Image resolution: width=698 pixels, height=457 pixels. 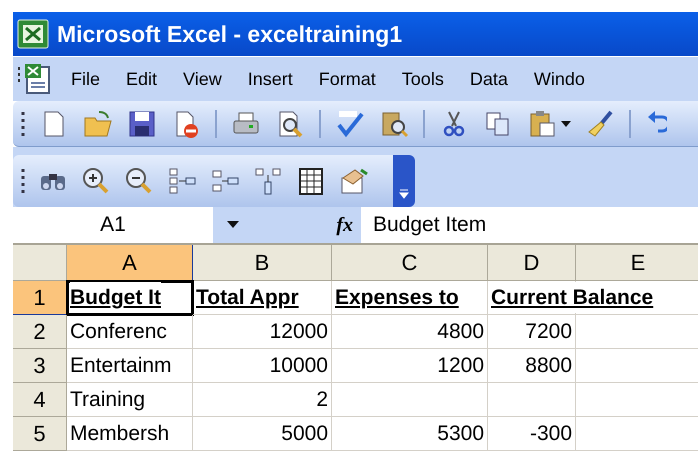 What do you see at coordinates (410, 434) in the screenshot?
I see `table-cell: 5300` at bounding box center [410, 434].